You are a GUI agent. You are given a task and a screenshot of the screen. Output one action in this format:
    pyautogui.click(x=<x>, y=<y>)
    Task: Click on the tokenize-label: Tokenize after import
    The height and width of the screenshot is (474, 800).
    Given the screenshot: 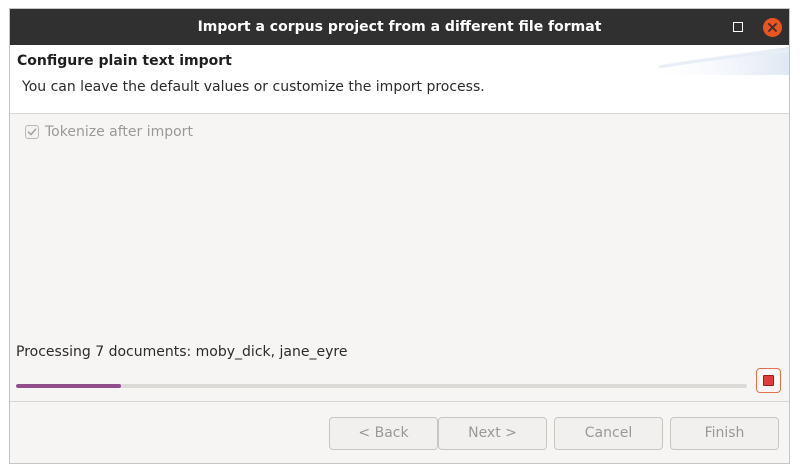 What is the action you would take?
    pyautogui.click(x=119, y=132)
    